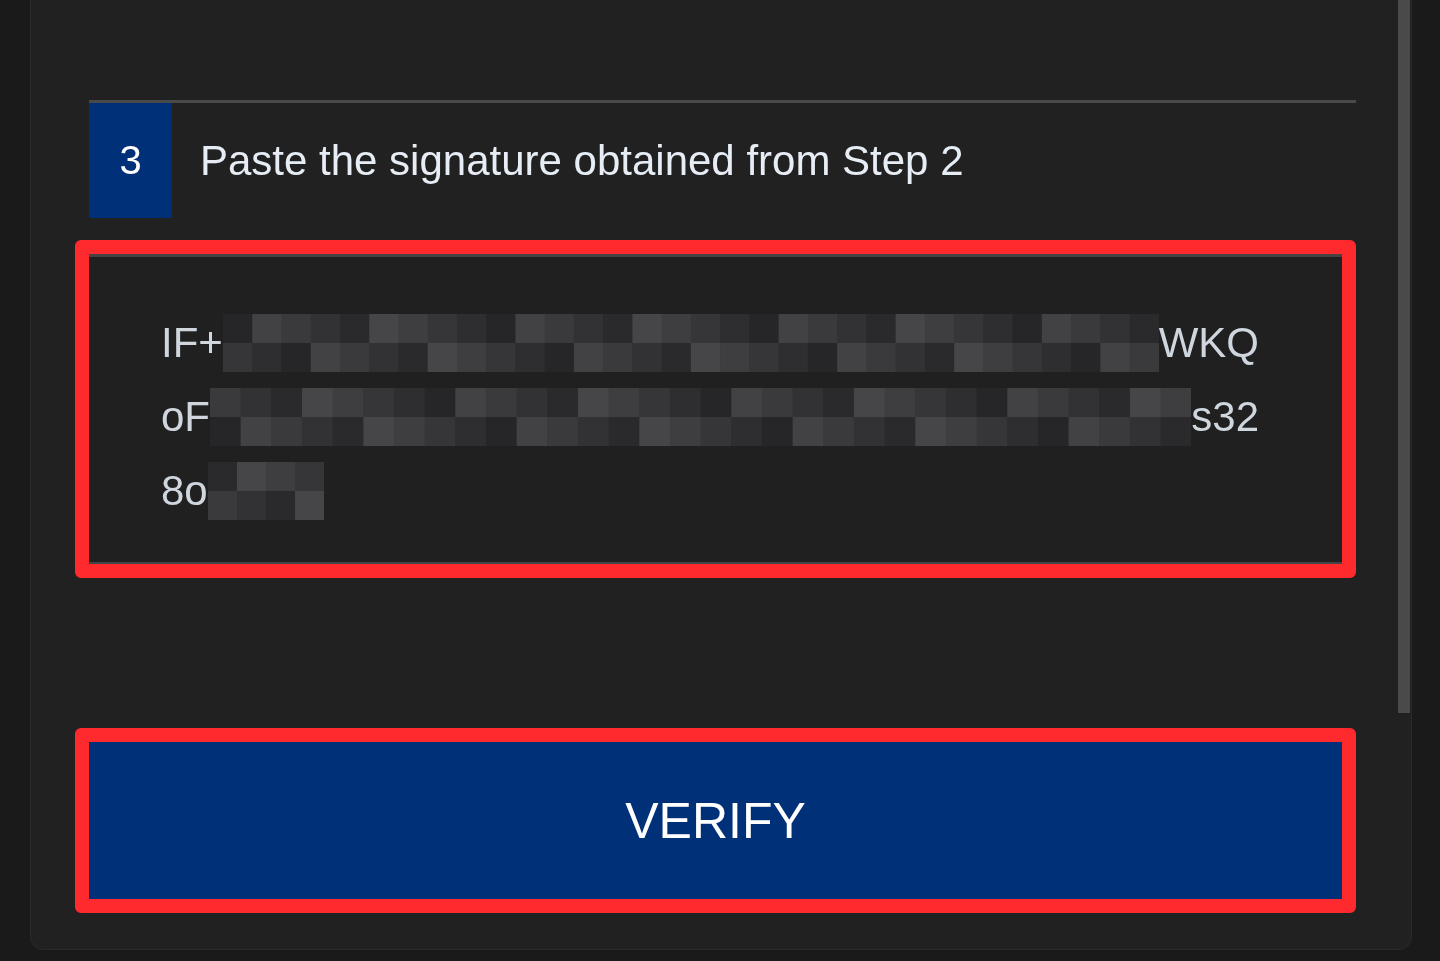  Describe the element at coordinates (582, 160) in the screenshot. I see `step-title: Paste the signature obtained from Step 2` at that location.